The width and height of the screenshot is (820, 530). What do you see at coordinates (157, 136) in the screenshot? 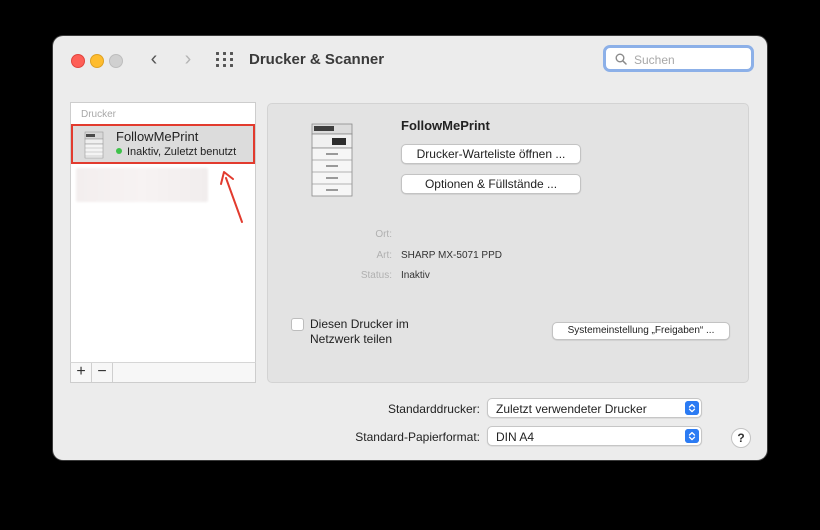
I see `printer-name: FollowMePrint` at bounding box center [157, 136].